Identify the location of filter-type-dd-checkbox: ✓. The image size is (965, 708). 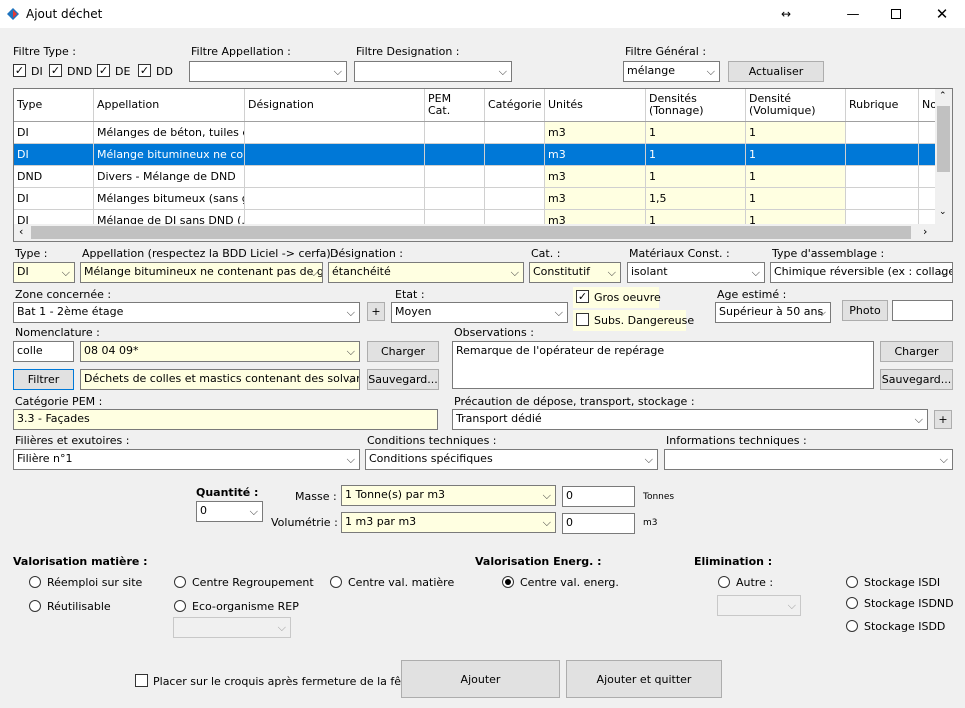
(144, 70).